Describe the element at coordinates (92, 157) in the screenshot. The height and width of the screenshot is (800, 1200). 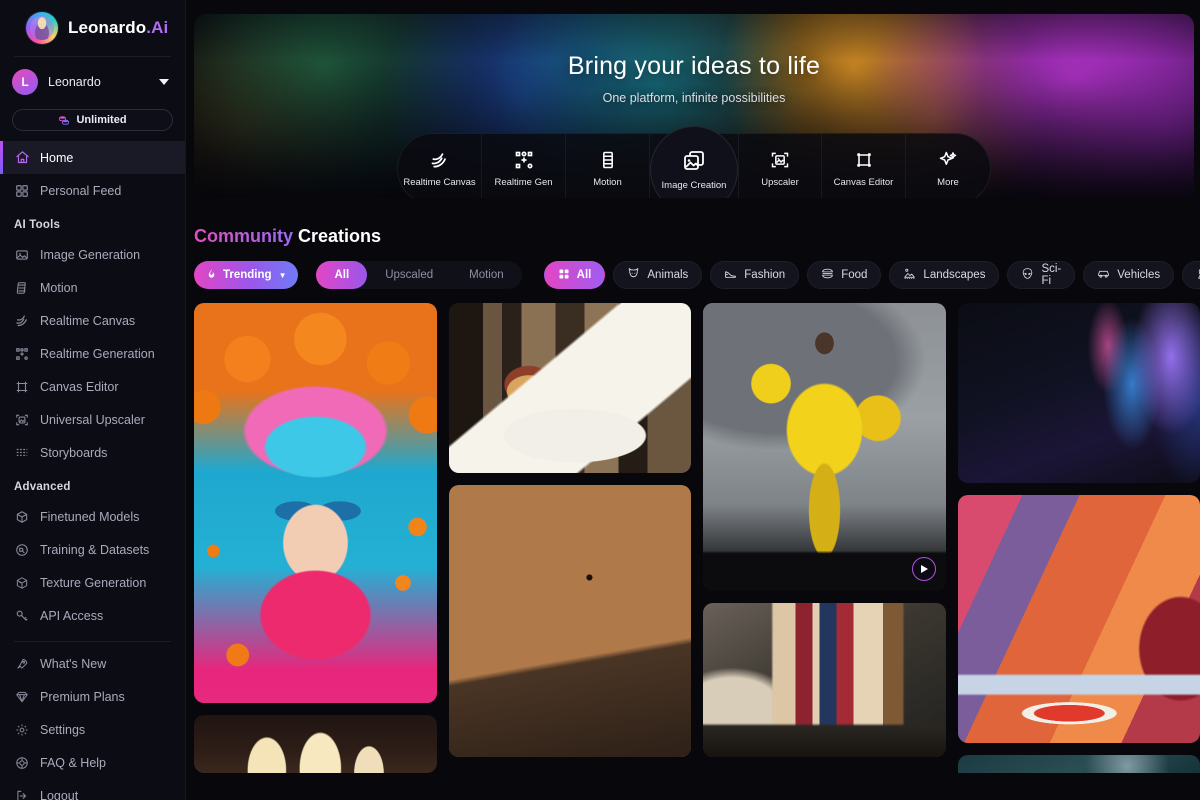
I see `sidebar-item-home: Home` at that location.